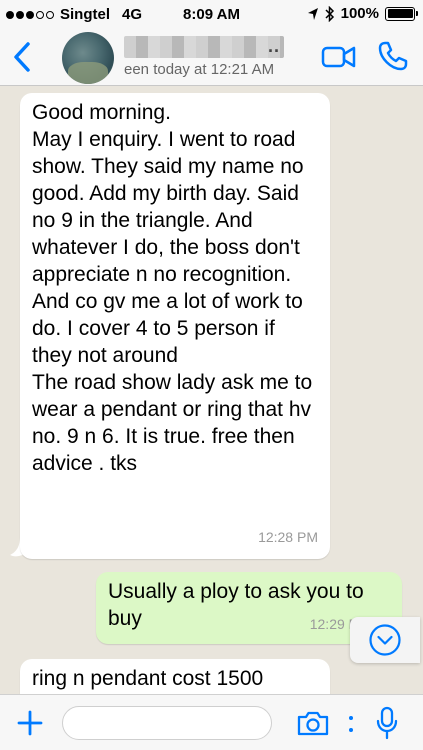 Image resolution: width=423 pixels, height=750 pixels. What do you see at coordinates (148, 678) in the screenshot?
I see `message-text: ring n pendant cost 1500` at bounding box center [148, 678].